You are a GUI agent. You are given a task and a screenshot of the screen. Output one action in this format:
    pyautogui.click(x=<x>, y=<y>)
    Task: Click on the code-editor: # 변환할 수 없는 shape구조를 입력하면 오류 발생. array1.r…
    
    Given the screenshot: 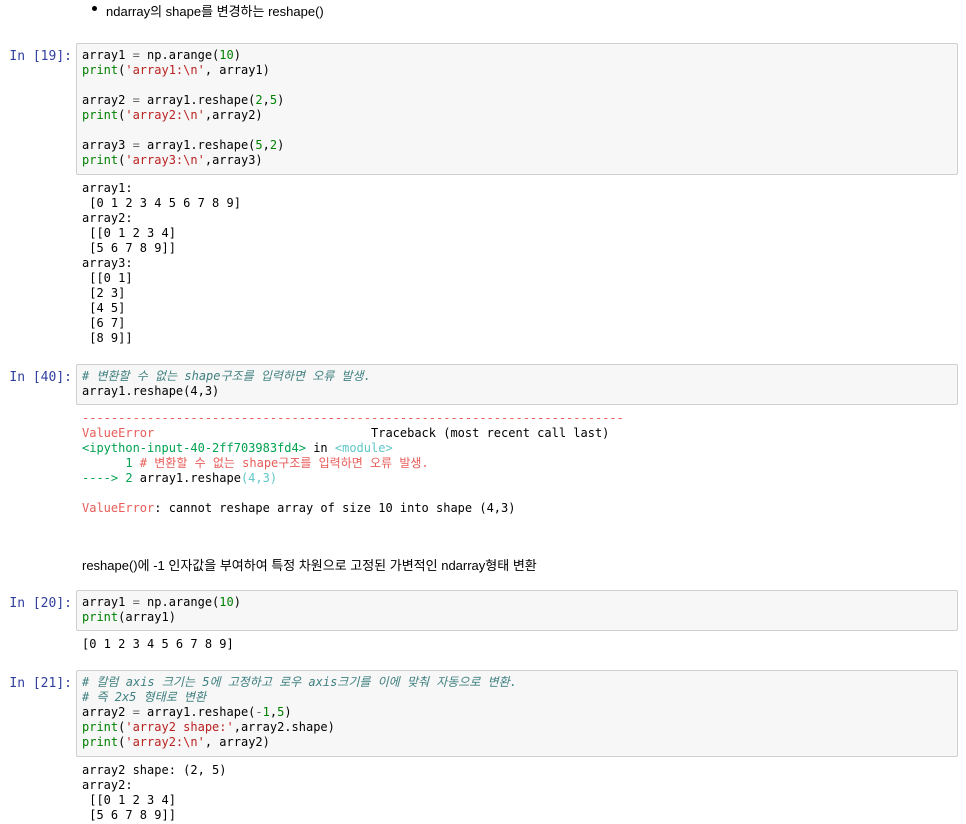 What is the action you would take?
    pyautogui.click(x=226, y=384)
    